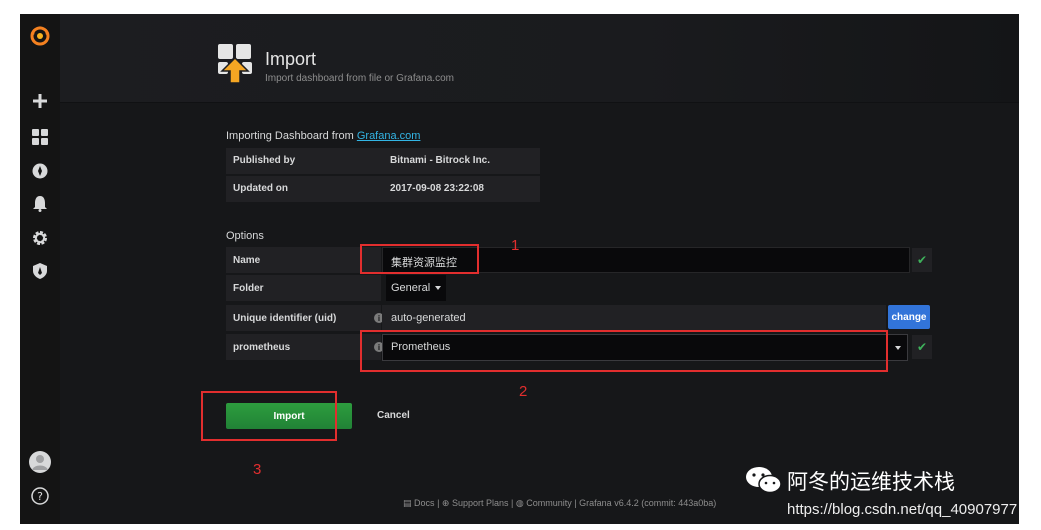 The width and height of the screenshot is (1041, 530). I want to click on updated-on-row: Updated on 2017-09-08 23:22:08, so click(383, 189).